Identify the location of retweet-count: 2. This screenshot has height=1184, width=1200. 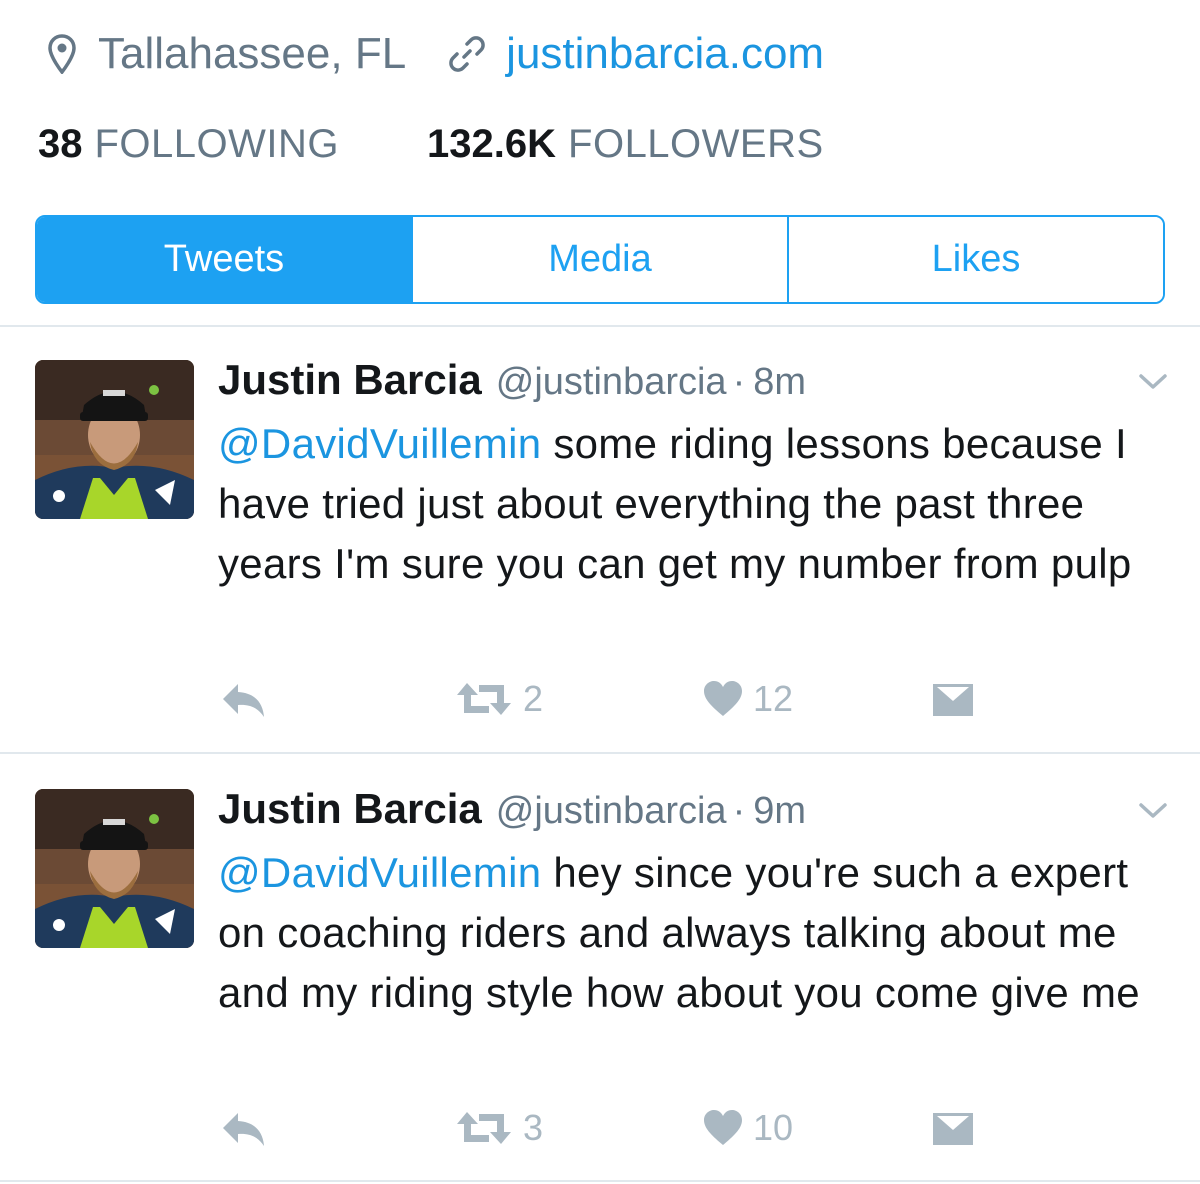
(533, 698).